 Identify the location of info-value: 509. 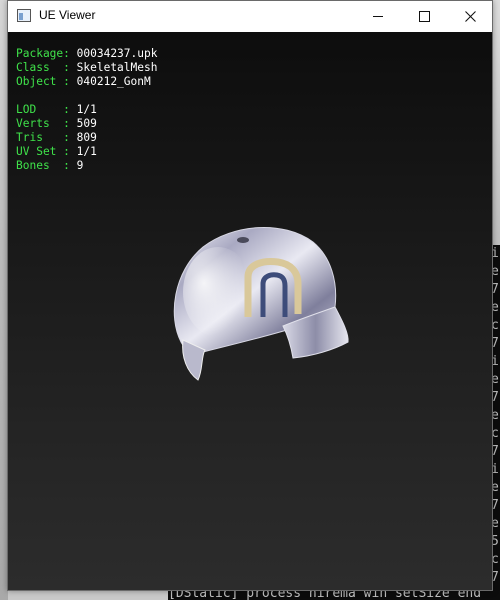
(86, 123).